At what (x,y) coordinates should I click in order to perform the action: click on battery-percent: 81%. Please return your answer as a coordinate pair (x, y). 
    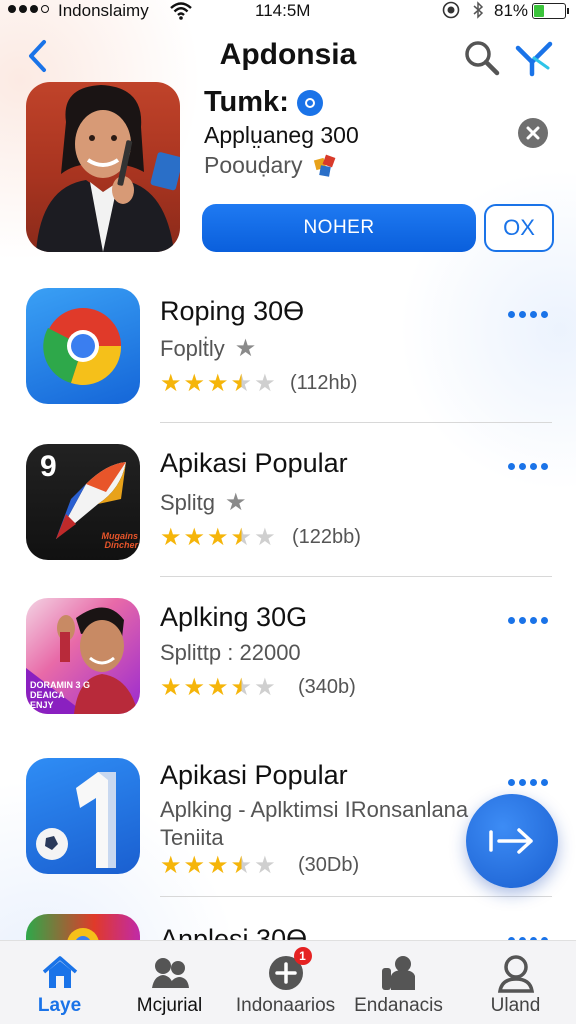
    Looking at the image, I should click on (511, 10).